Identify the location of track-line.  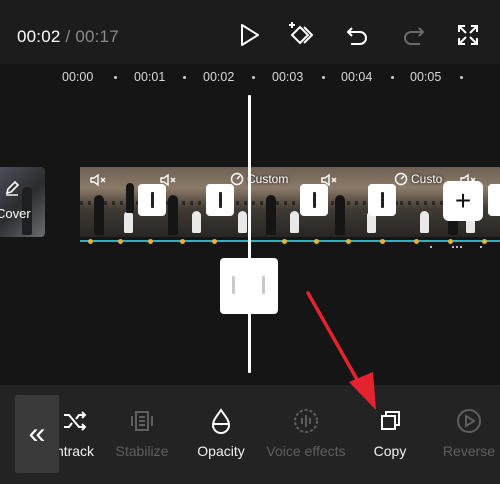
(290, 241).